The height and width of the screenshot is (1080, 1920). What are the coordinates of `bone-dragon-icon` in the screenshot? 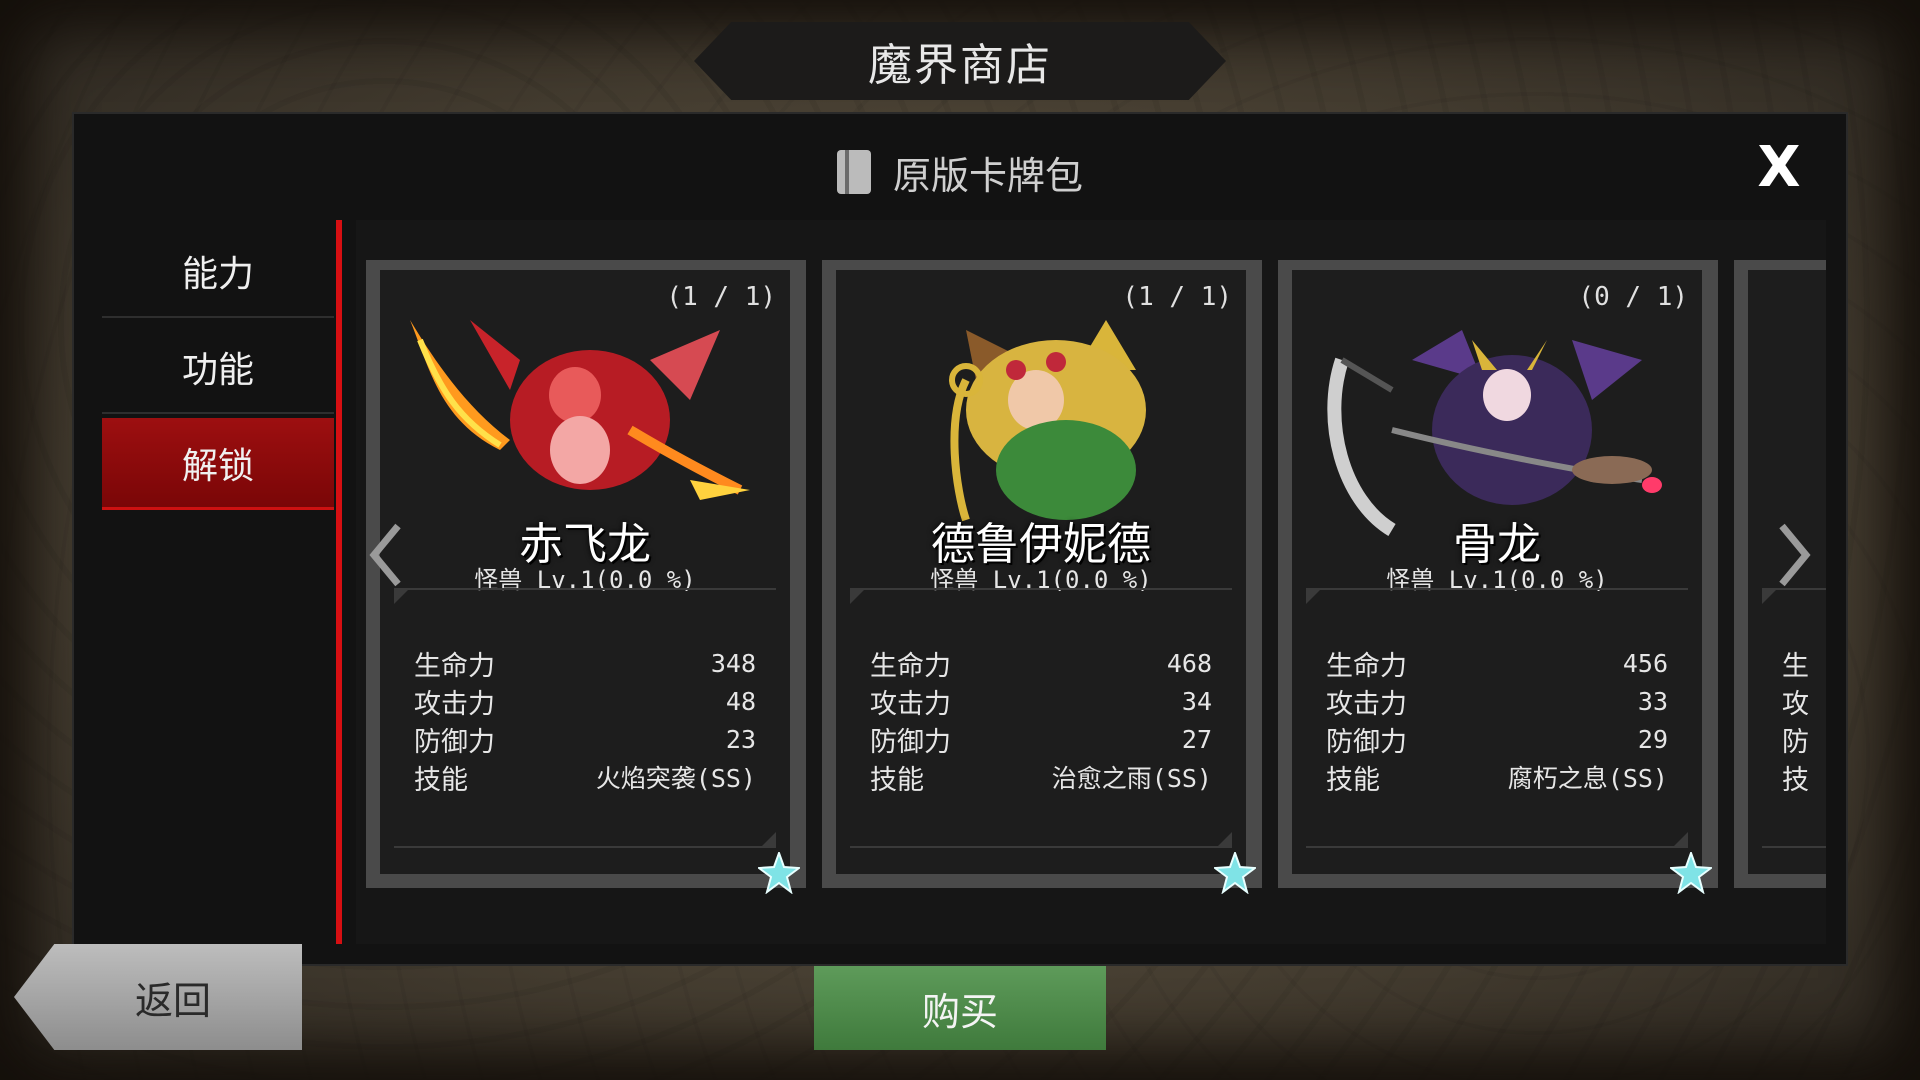 It's located at (1502, 420).